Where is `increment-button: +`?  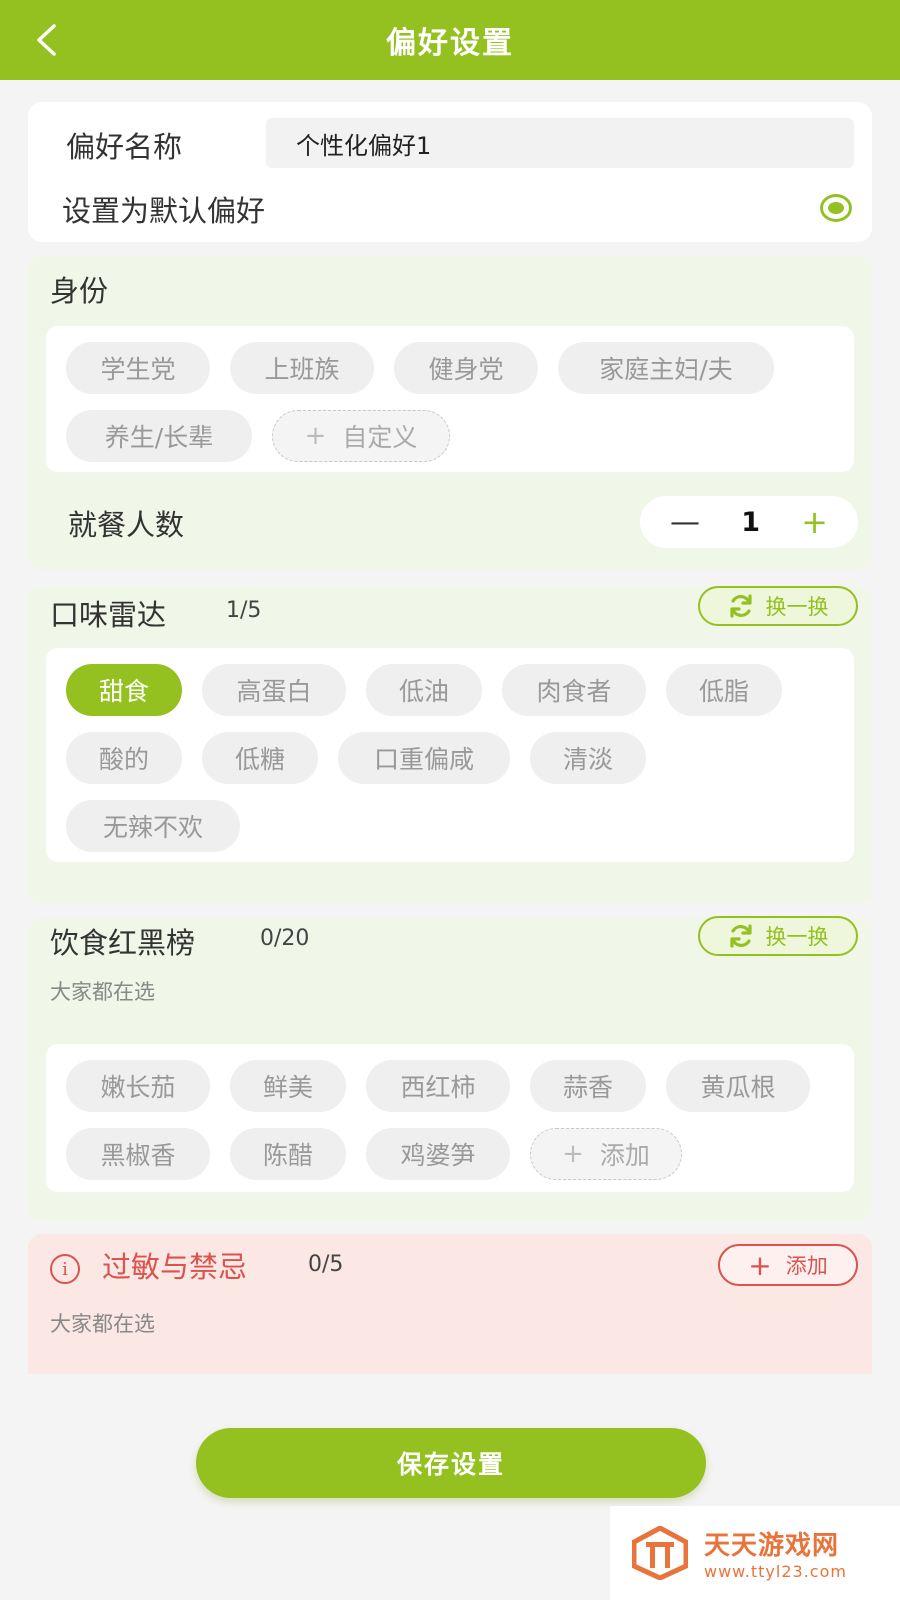 increment-button: + is located at coordinates (814, 522).